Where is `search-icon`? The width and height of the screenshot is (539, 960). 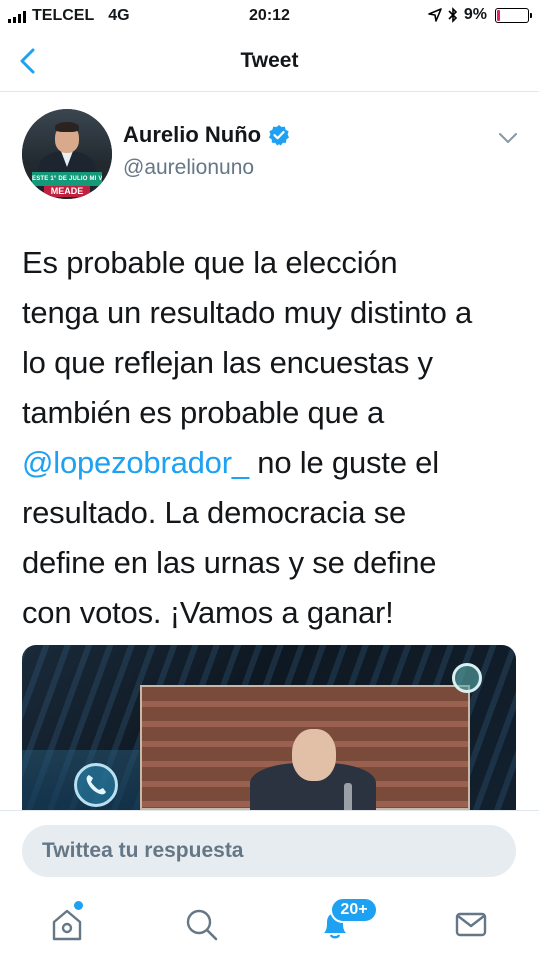
search-icon is located at coordinates (202, 925).